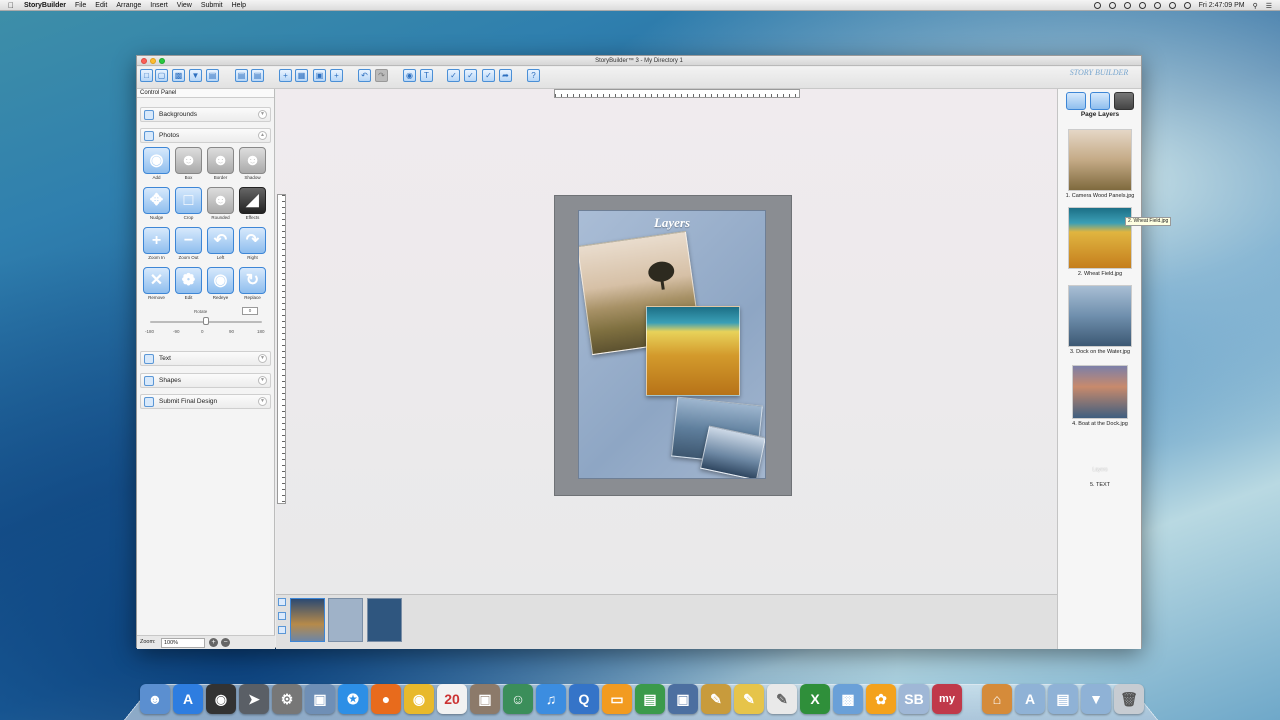 The width and height of the screenshot is (1280, 720). What do you see at coordinates (1222, 5) in the screenshot?
I see `clock: Fri 2:47:09 PM` at bounding box center [1222, 5].